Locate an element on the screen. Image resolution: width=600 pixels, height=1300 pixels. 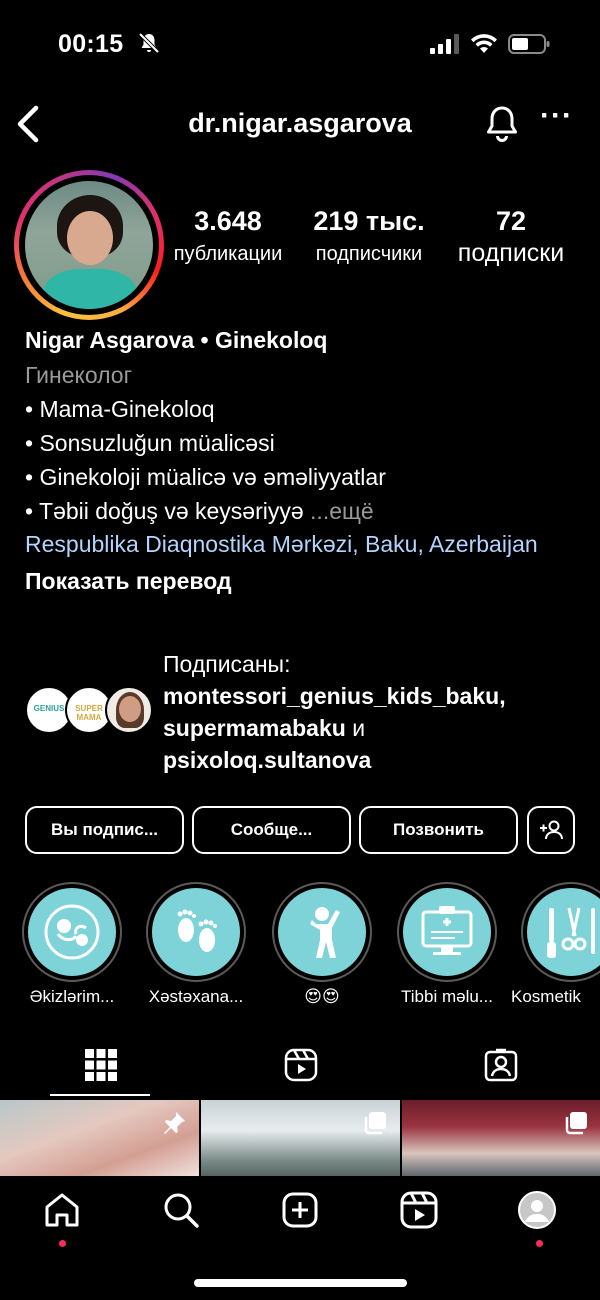
status-bar: 00:15 is located at coordinates (300, 45).